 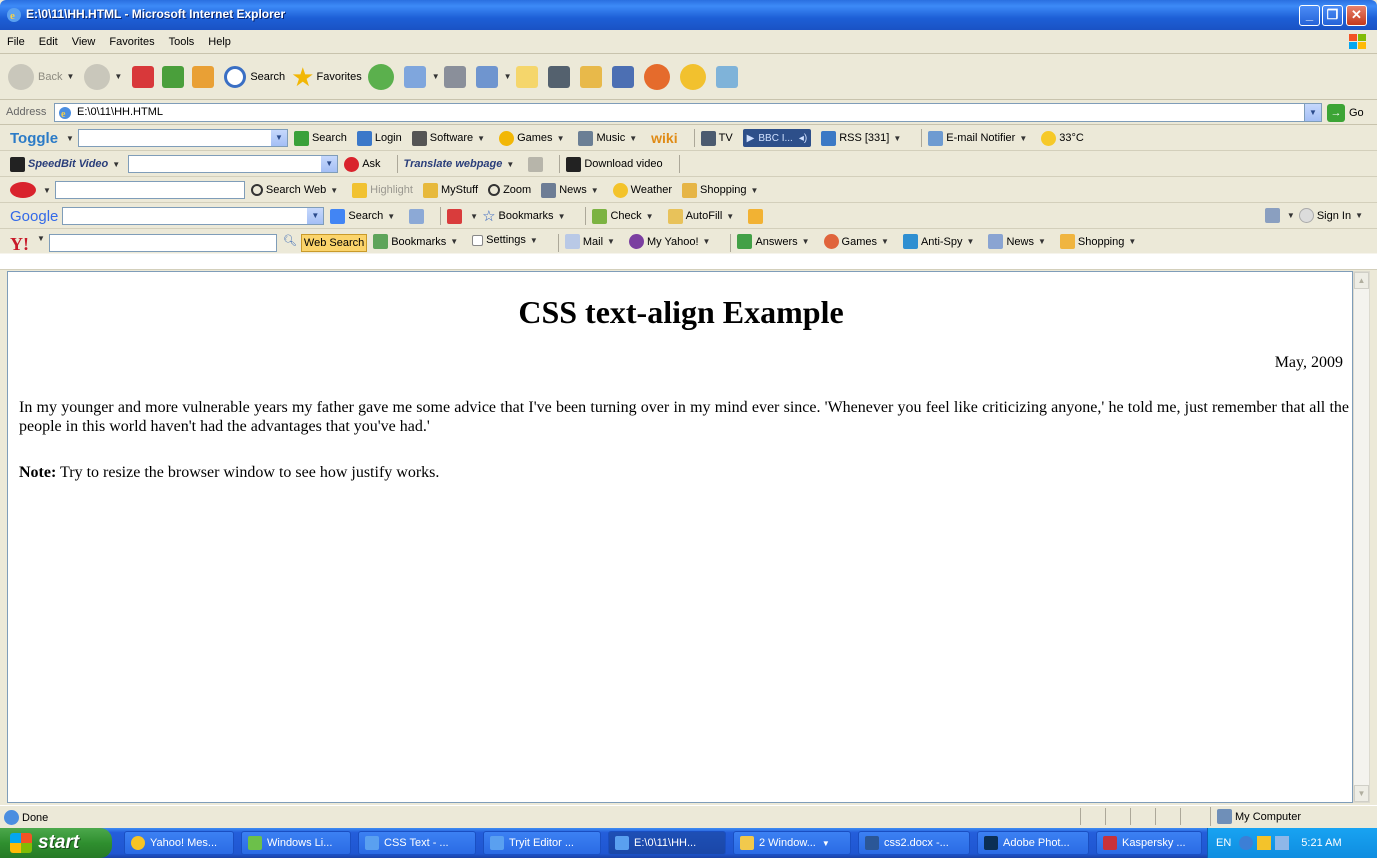 I want to click on ask-button: Ask, so click(x=362, y=164).